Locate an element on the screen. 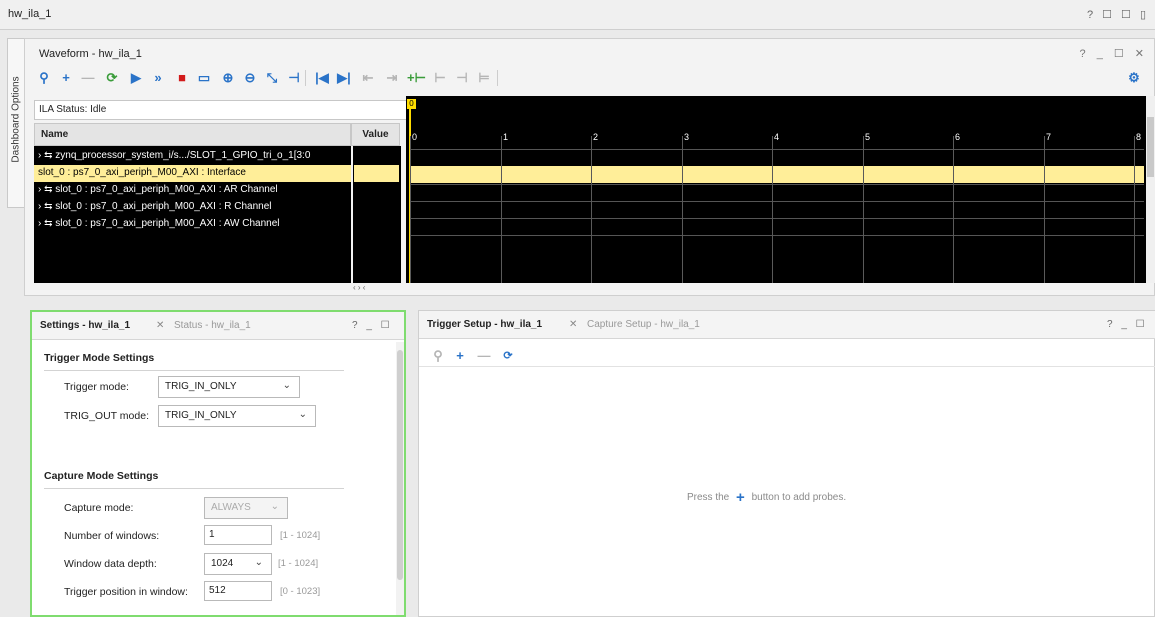 The width and height of the screenshot is (1155, 617). time-tick-label: 3 is located at coordinates (687, 137).